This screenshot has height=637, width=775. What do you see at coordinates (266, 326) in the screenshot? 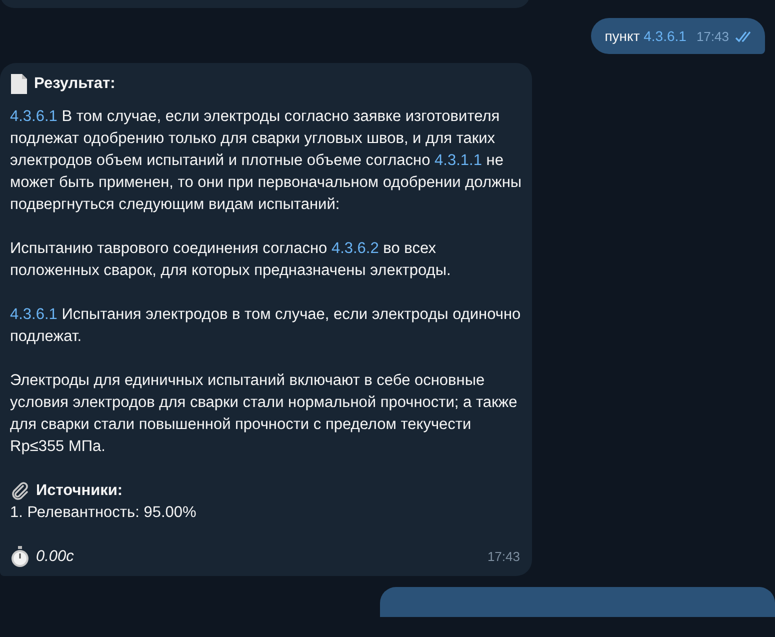
I see `answer-paragraph: 4.3.6.1 Испытания электродов в том случае, если электроды одиночно подлежат.` at bounding box center [266, 326].